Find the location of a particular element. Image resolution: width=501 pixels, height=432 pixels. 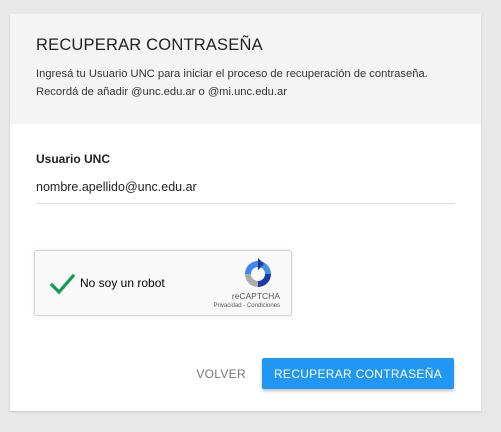

checkmark-icon is located at coordinates (62, 284).